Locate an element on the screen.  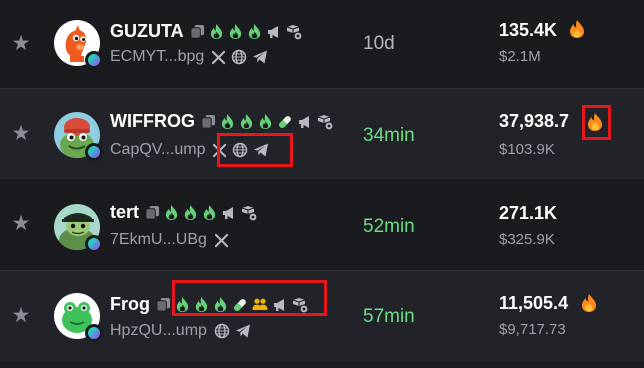
sub-line: CapQV...ump is located at coordinates (189, 150).